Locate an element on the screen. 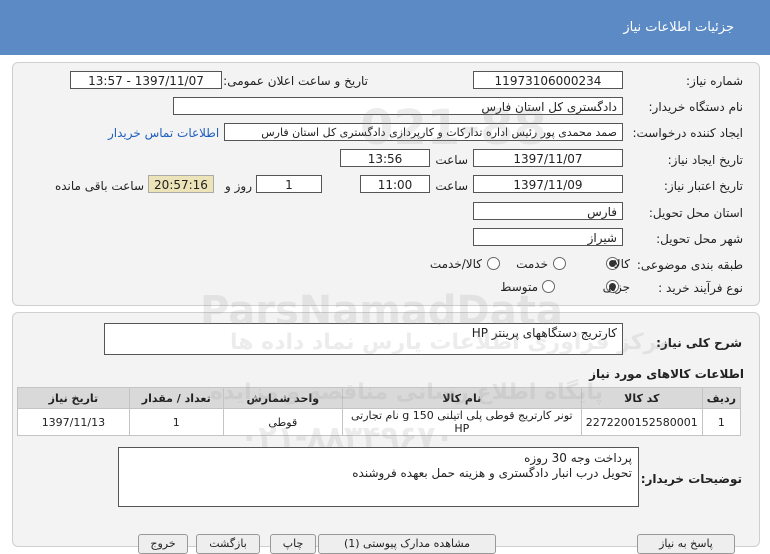  created-date-field: 1397/11/07 is located at coordinates (548, 158).